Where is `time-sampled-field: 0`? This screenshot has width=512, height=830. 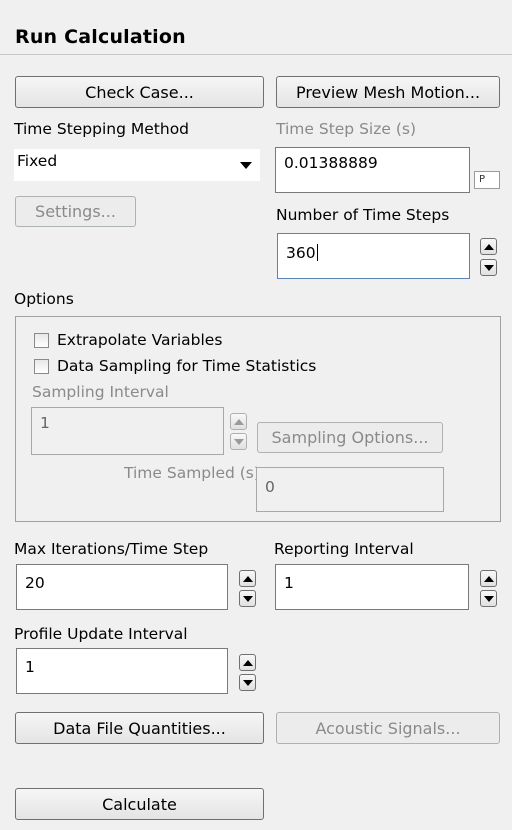
time-sampled-field: 0 is located at coordinates (350, 489).